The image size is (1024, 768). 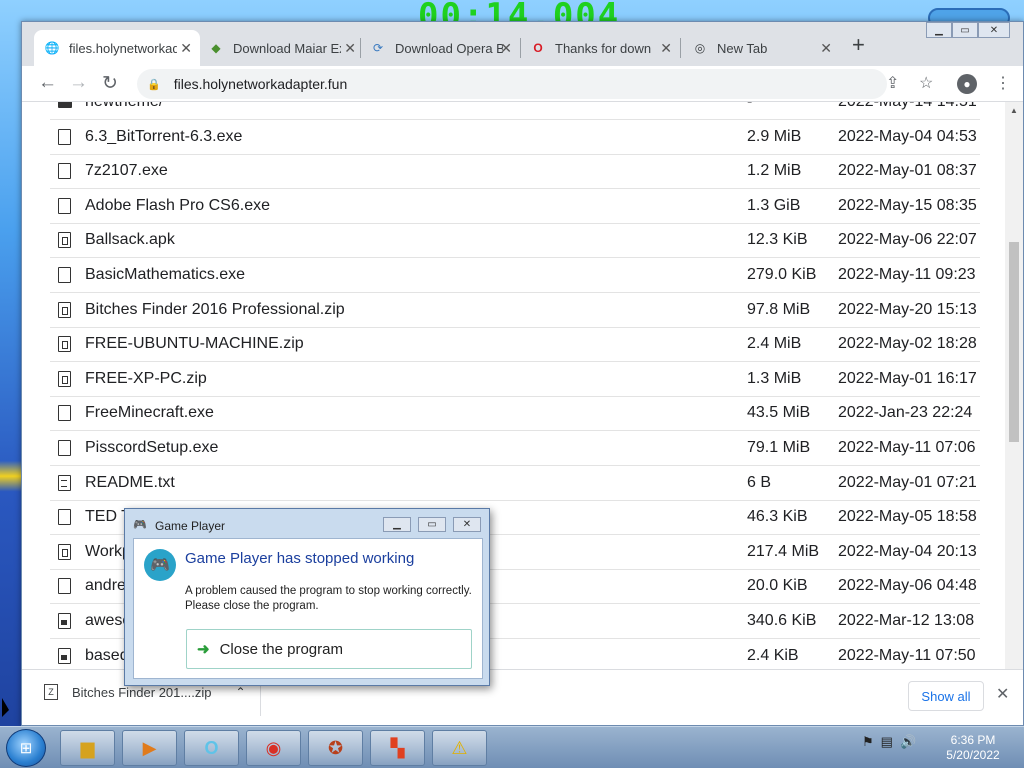 I want to click on dialog-minimize-button: ▁, so click(x=397, y=524).